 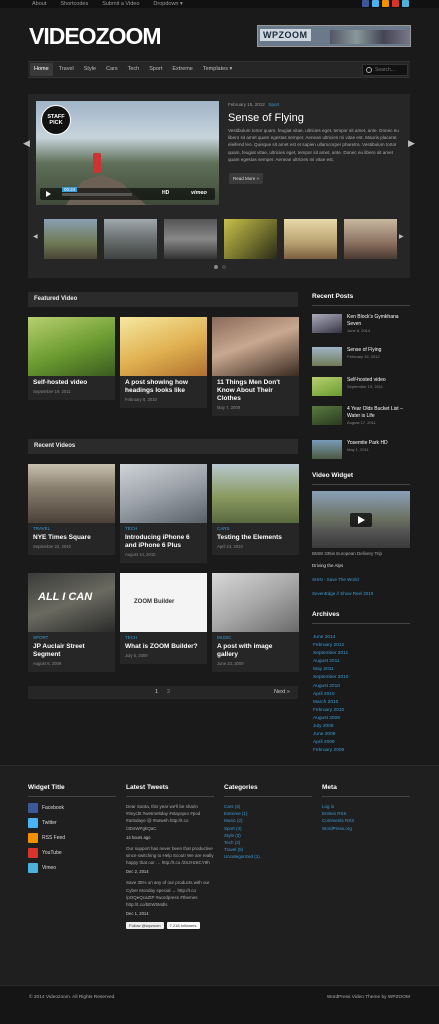 I want to click on archive-link: September 2010, so click(x=330, y=678).